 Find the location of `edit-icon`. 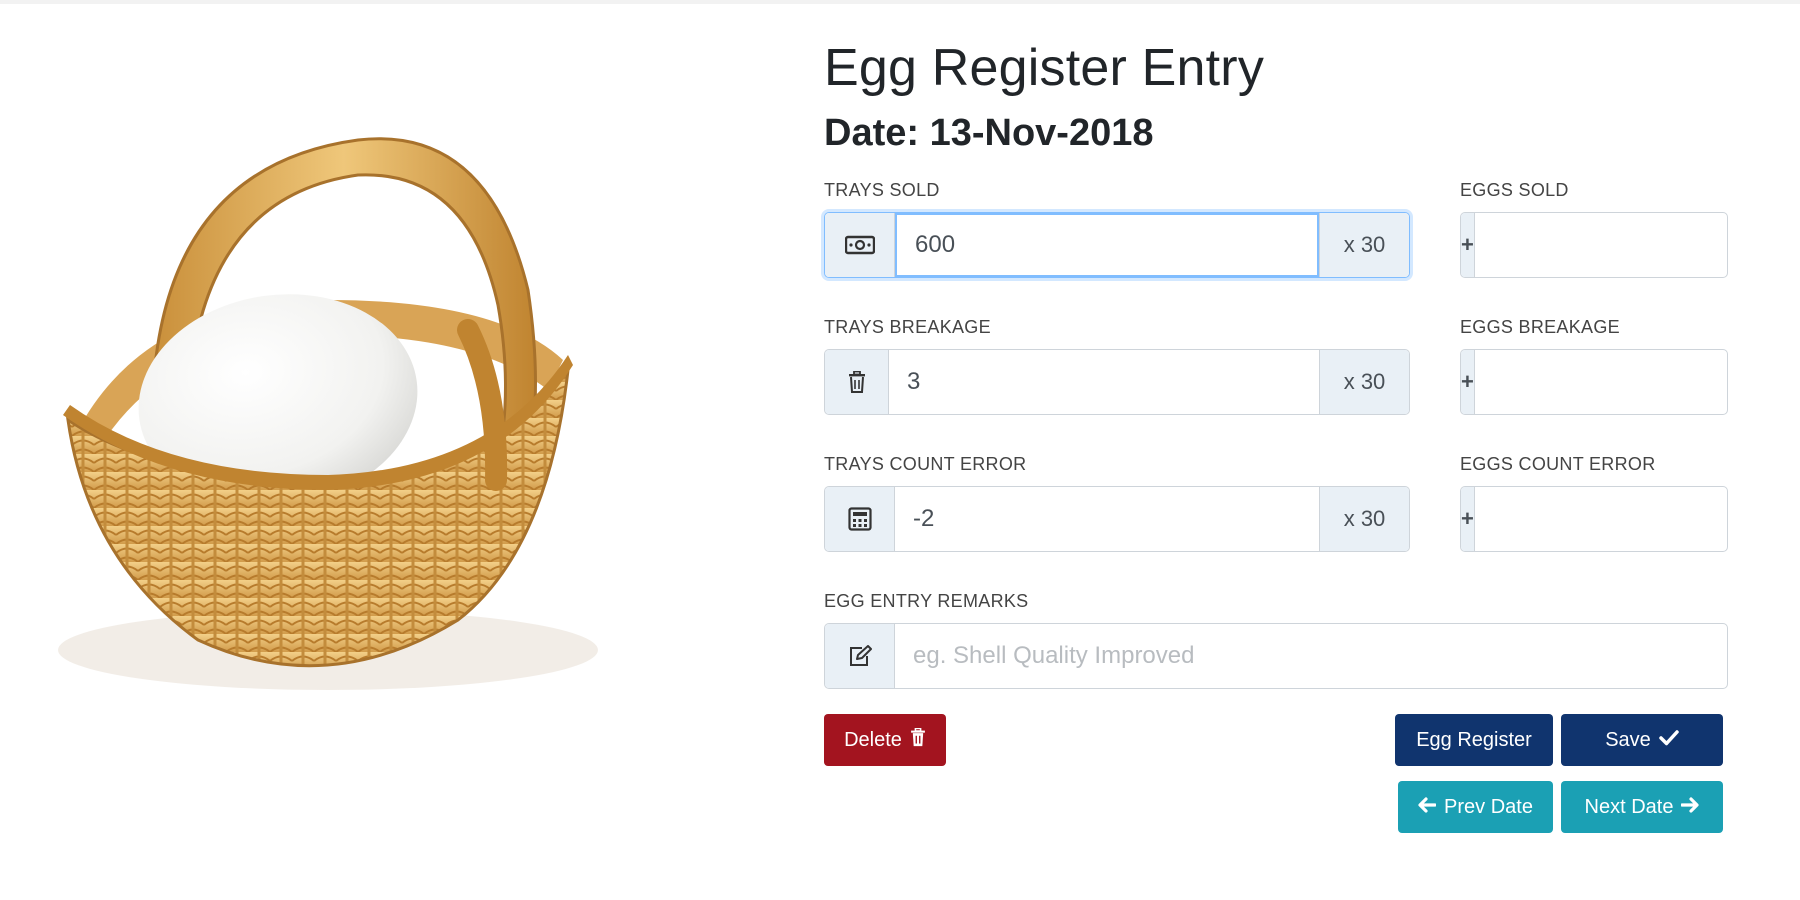

edit-icon is located at coordinates (860, 656).